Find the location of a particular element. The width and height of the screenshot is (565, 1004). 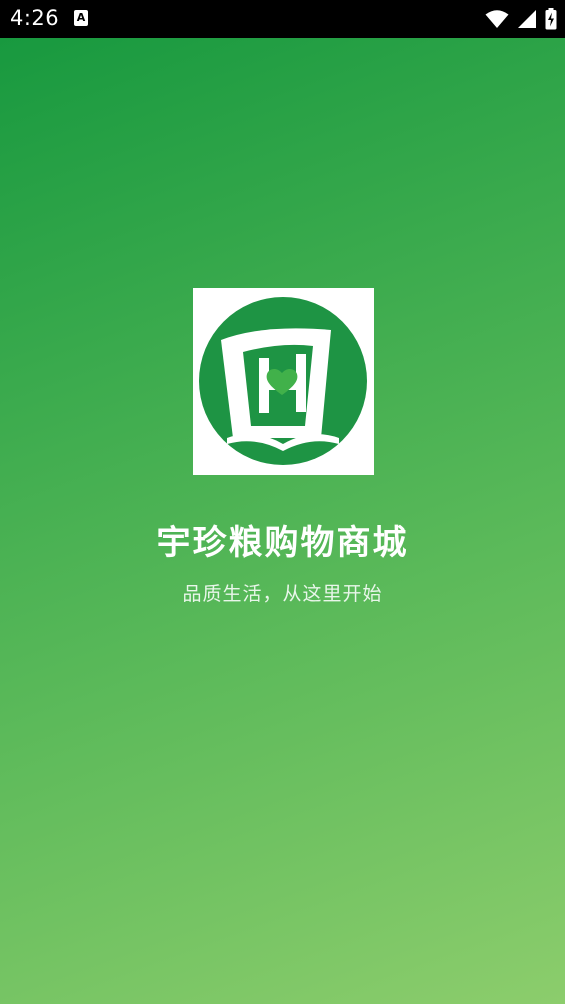

app-slogan: 品质生活，从这里开始 is located at coordinates (282, 594).